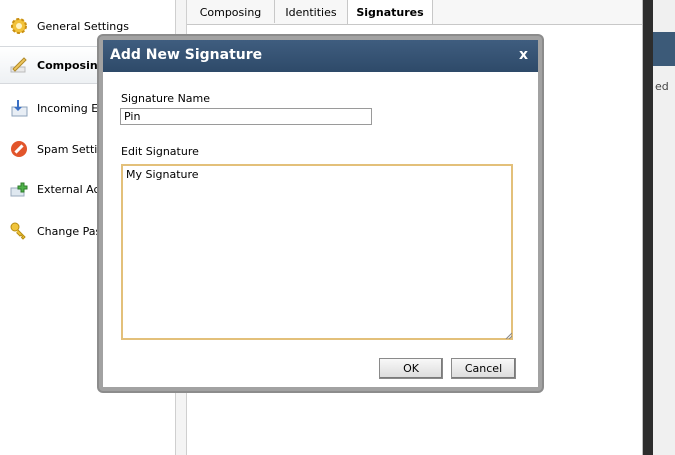  What do you see at coordinates (71, 65) in the screenshot?
I see `sidebar-item-label: Composing` at bounding box center [71, 65].